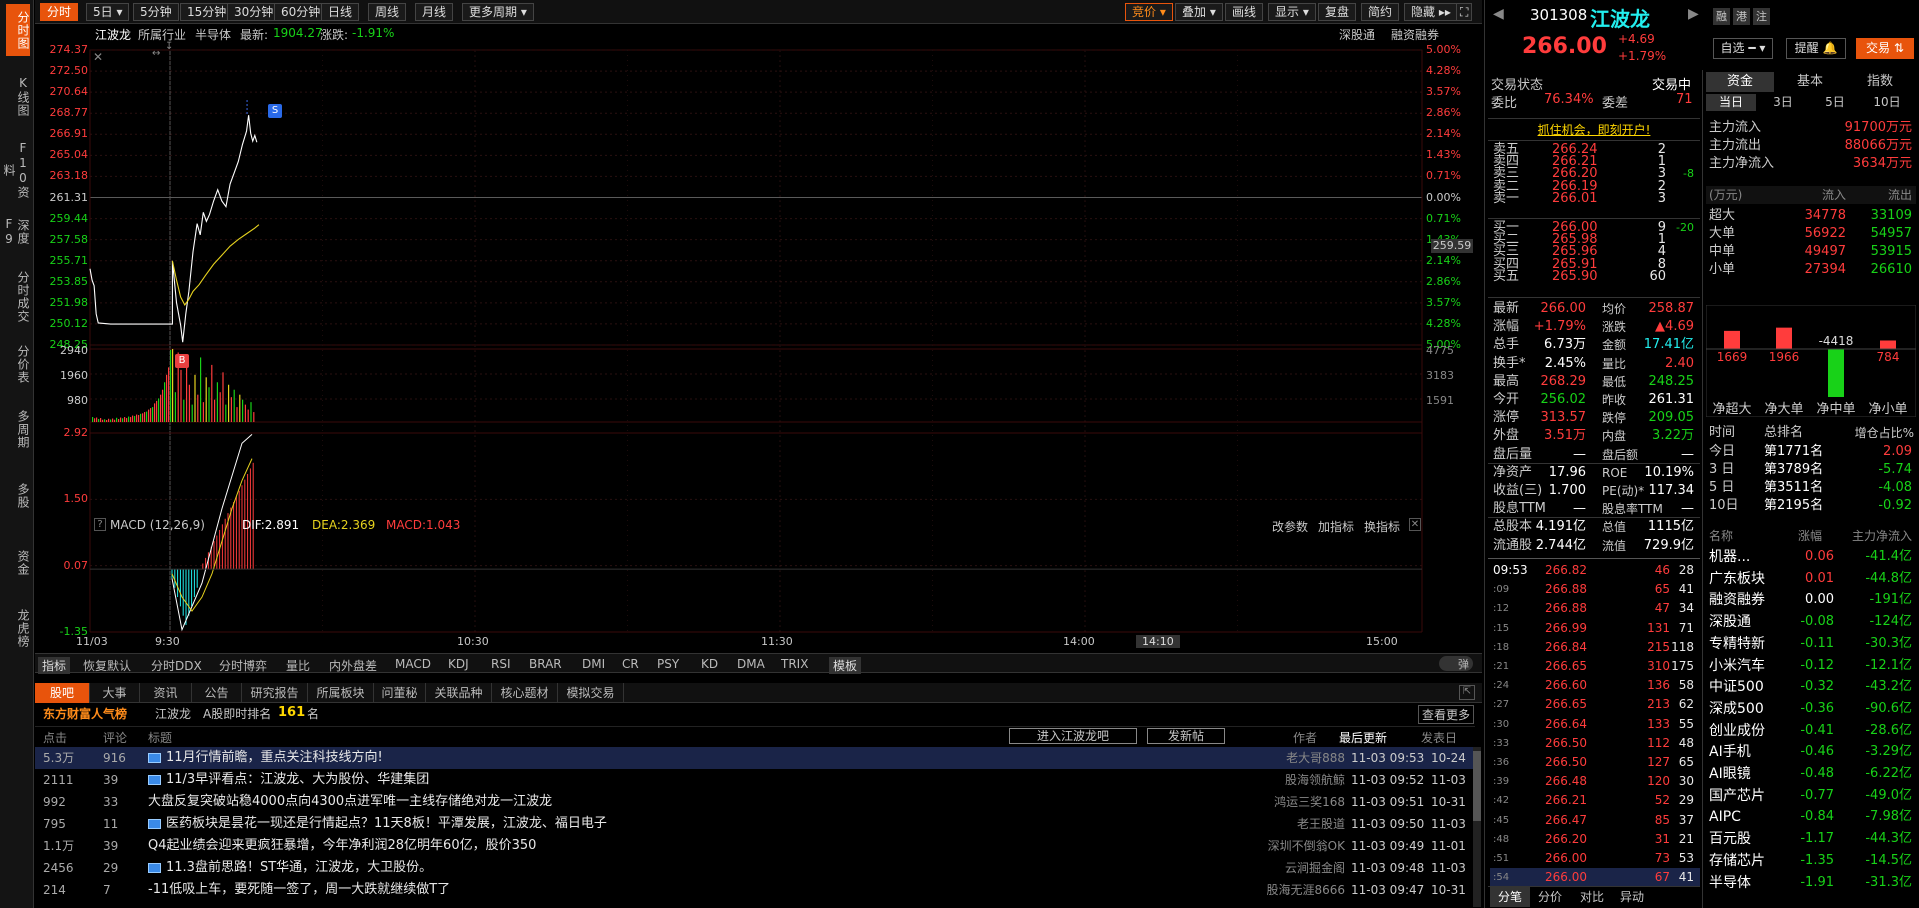 Image resolution: width=1919 pixels, height=908 pixels. Describe the element at coordinates (630, 664) in the screenshot. I see `ind-cr: CR` at that location.